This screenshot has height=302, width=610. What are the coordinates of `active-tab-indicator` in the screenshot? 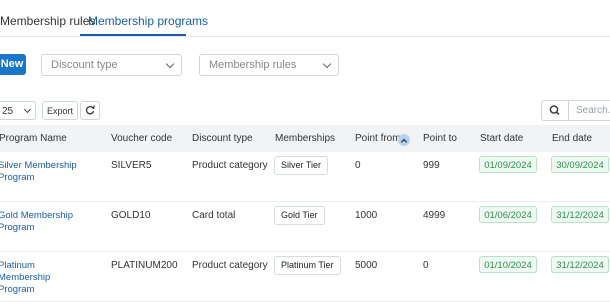 It's located at (133, 35).